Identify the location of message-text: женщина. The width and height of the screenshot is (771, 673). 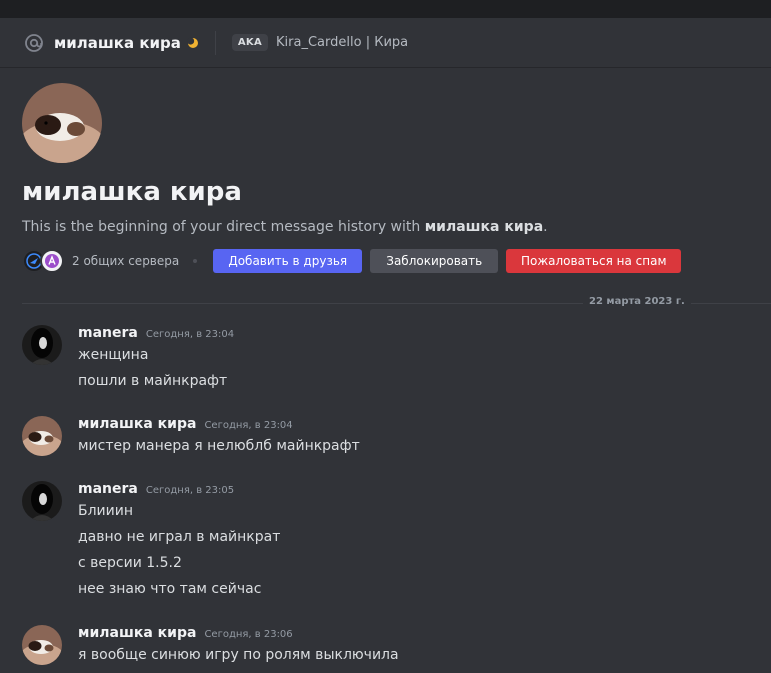
(113, 355).